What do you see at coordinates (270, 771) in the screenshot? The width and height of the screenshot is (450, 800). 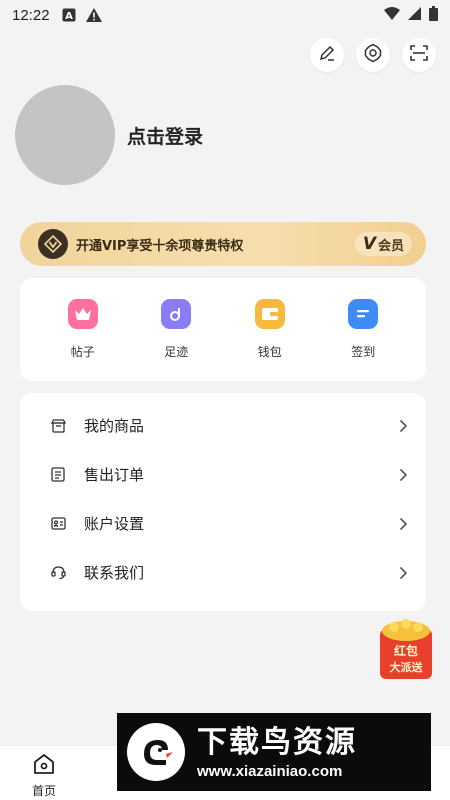 I see `watermark-url: www.xiazainiao.com` at bounding box center [270, 771].